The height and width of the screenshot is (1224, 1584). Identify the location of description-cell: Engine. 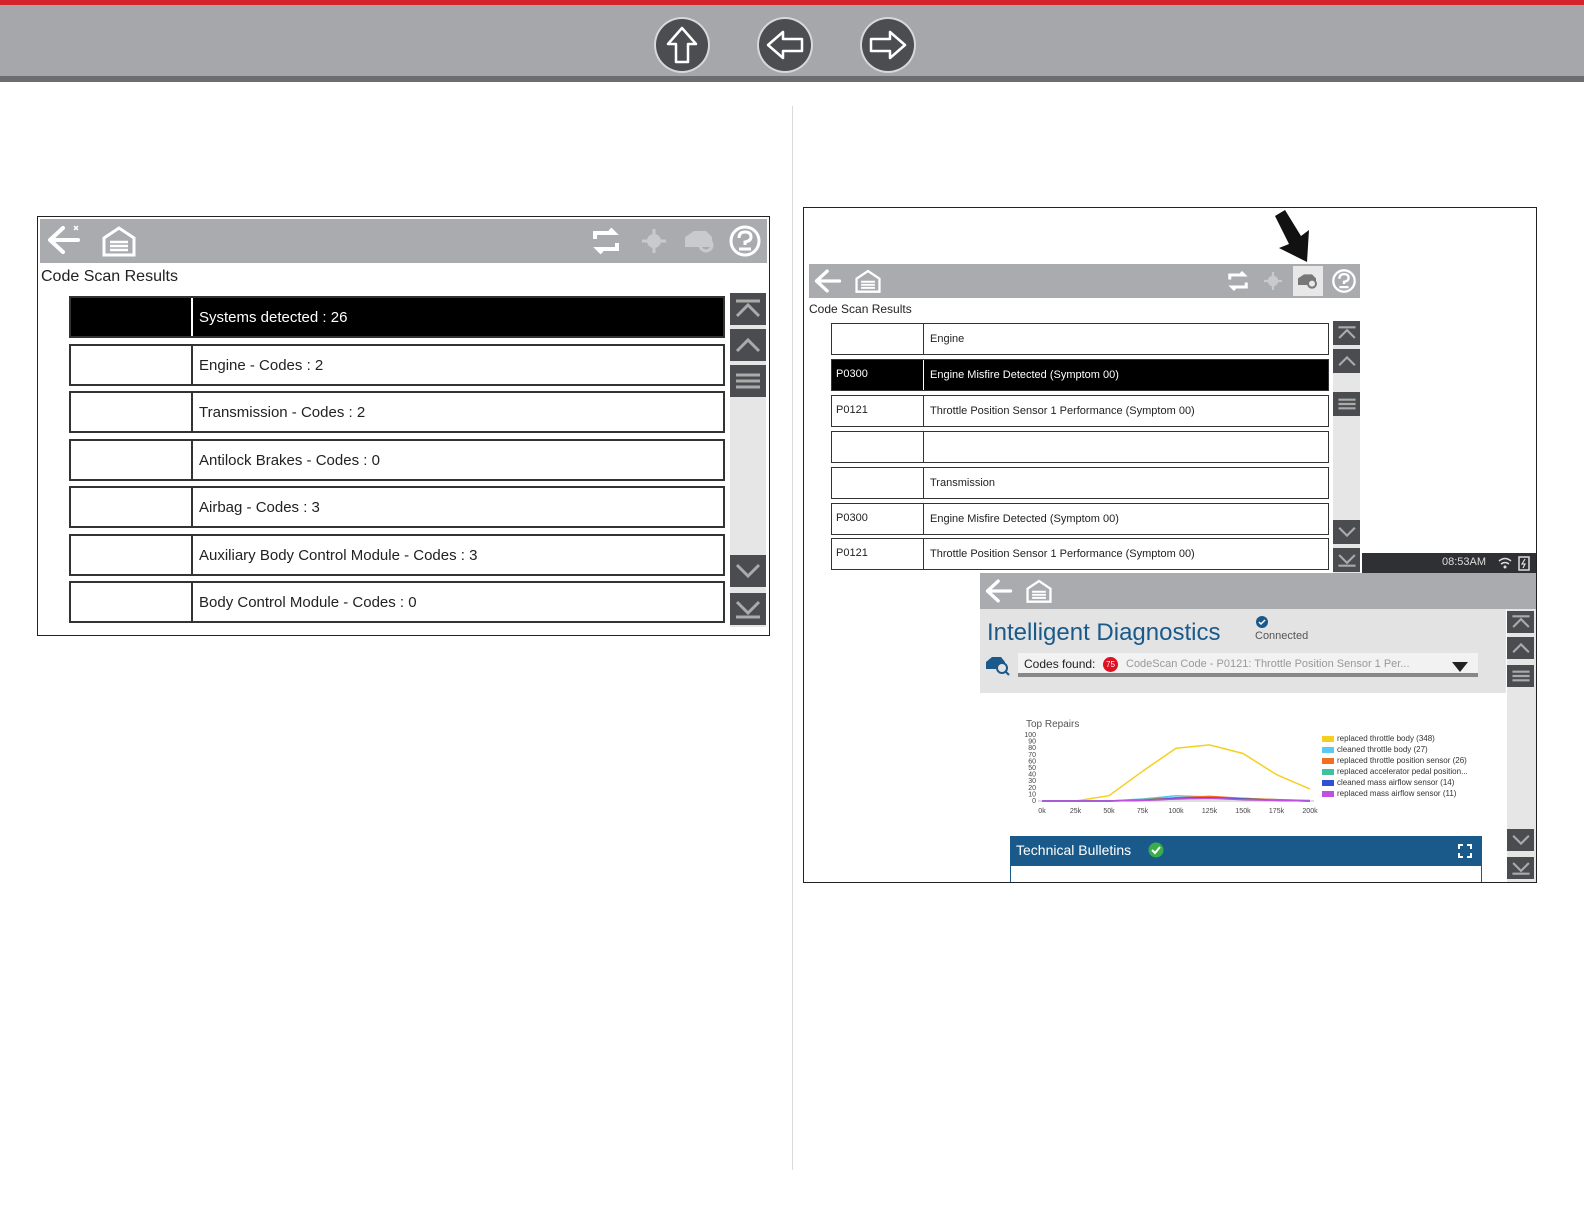
(947, 339).